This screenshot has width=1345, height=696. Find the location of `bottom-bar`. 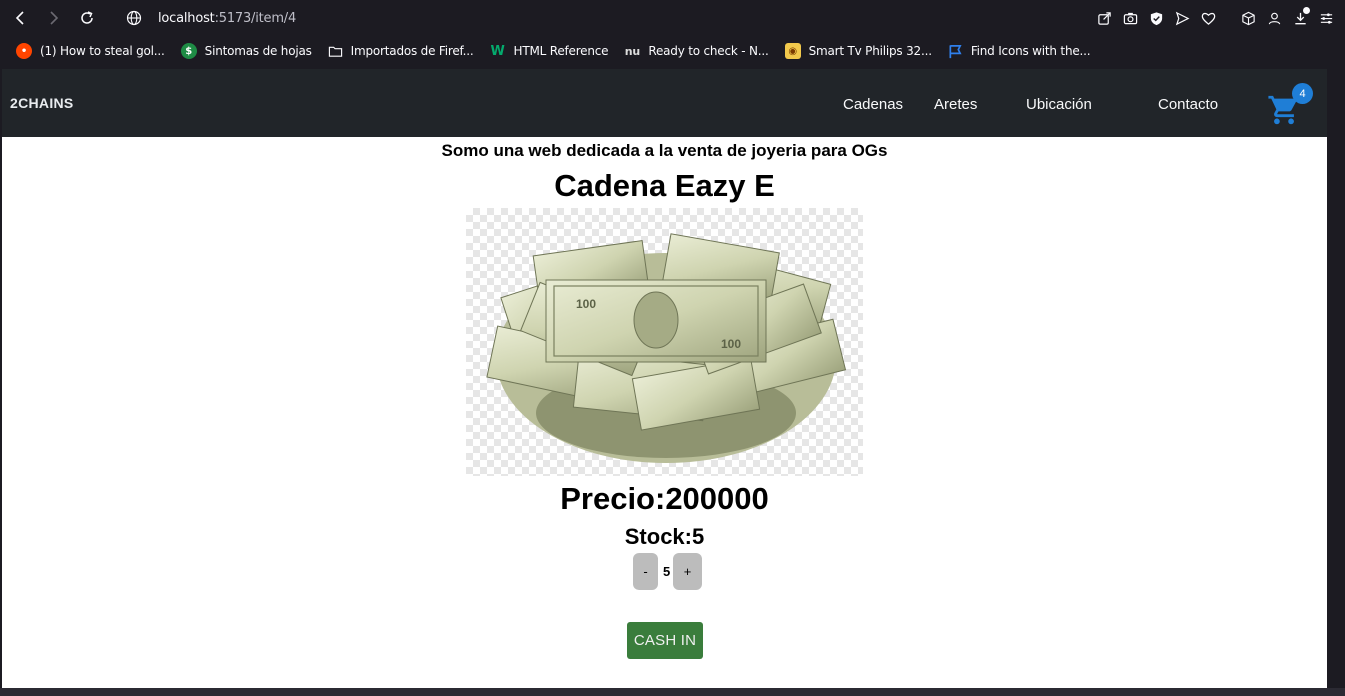

bottom-bar is located at coordinates (672, 692).